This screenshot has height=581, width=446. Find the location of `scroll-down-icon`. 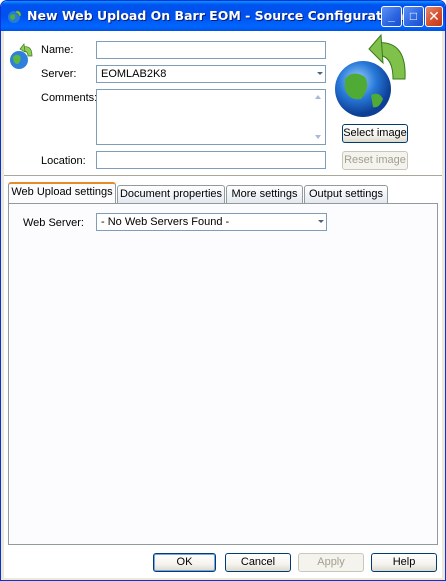

scroll-down-icon is located at coordinates (318, 137).